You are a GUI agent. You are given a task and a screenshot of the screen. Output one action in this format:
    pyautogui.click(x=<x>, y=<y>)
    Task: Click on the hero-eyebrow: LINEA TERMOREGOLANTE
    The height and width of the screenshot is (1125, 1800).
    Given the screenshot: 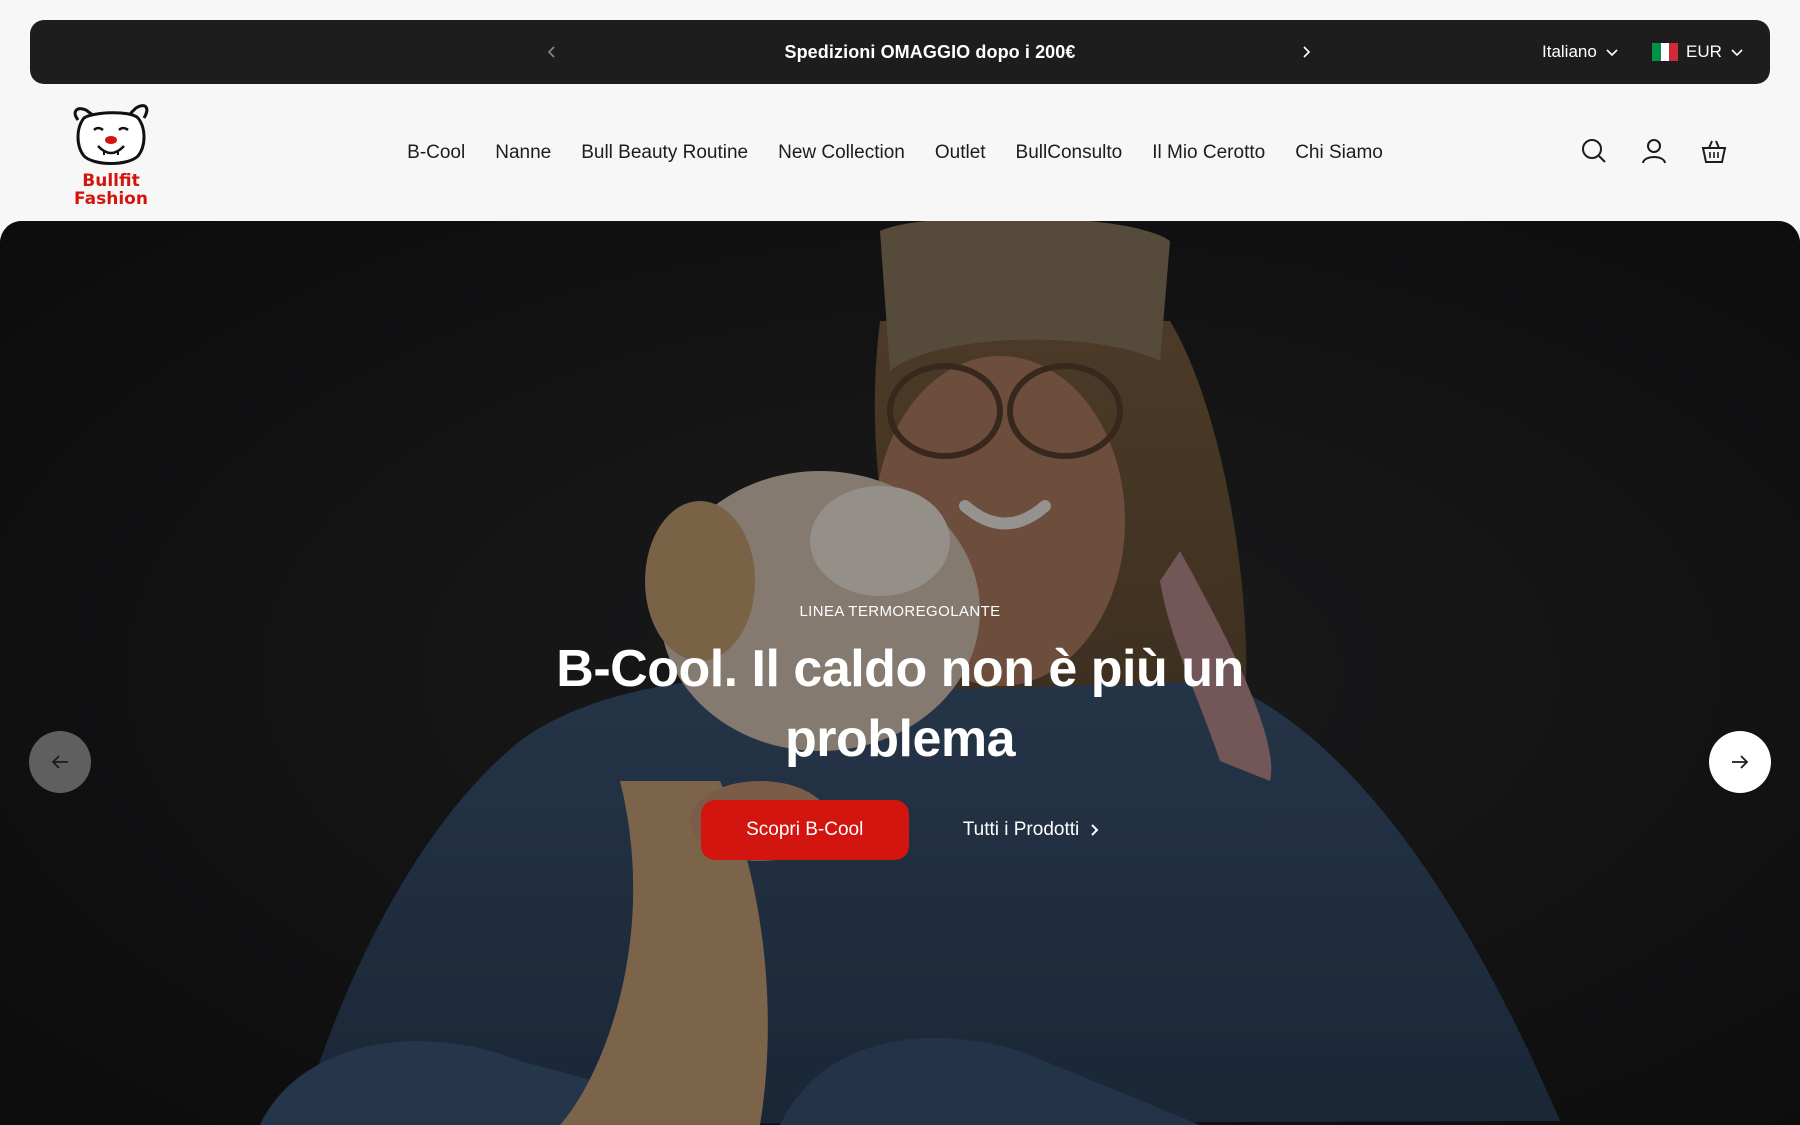 What is the action you would take?
    pyautogui.click(x=900, y=611)
    